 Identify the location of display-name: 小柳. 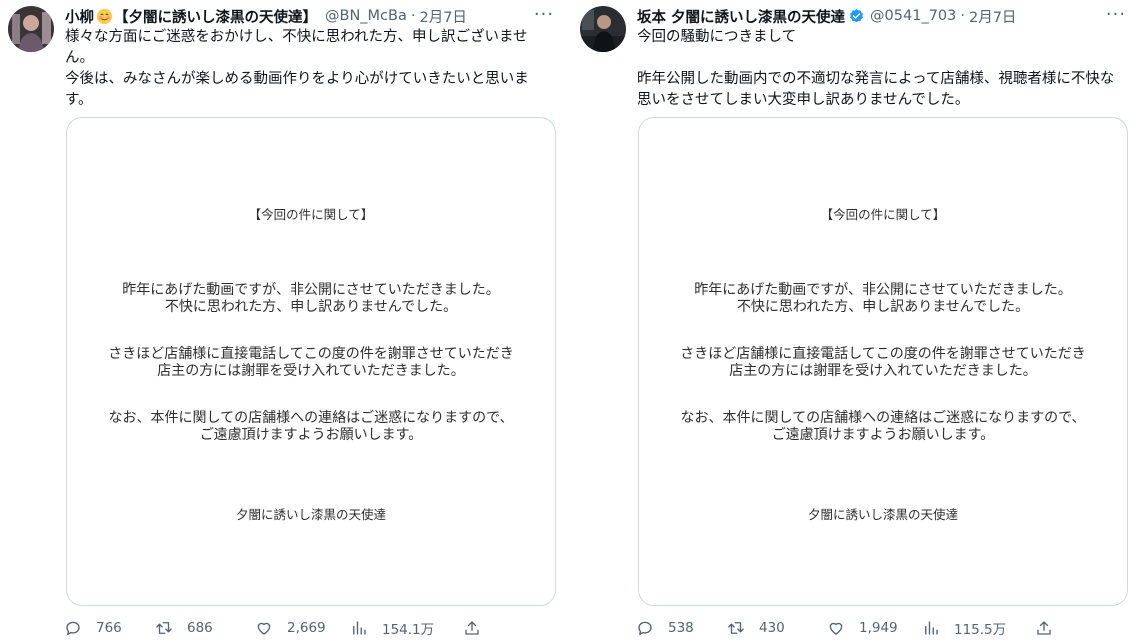
(79, 16).